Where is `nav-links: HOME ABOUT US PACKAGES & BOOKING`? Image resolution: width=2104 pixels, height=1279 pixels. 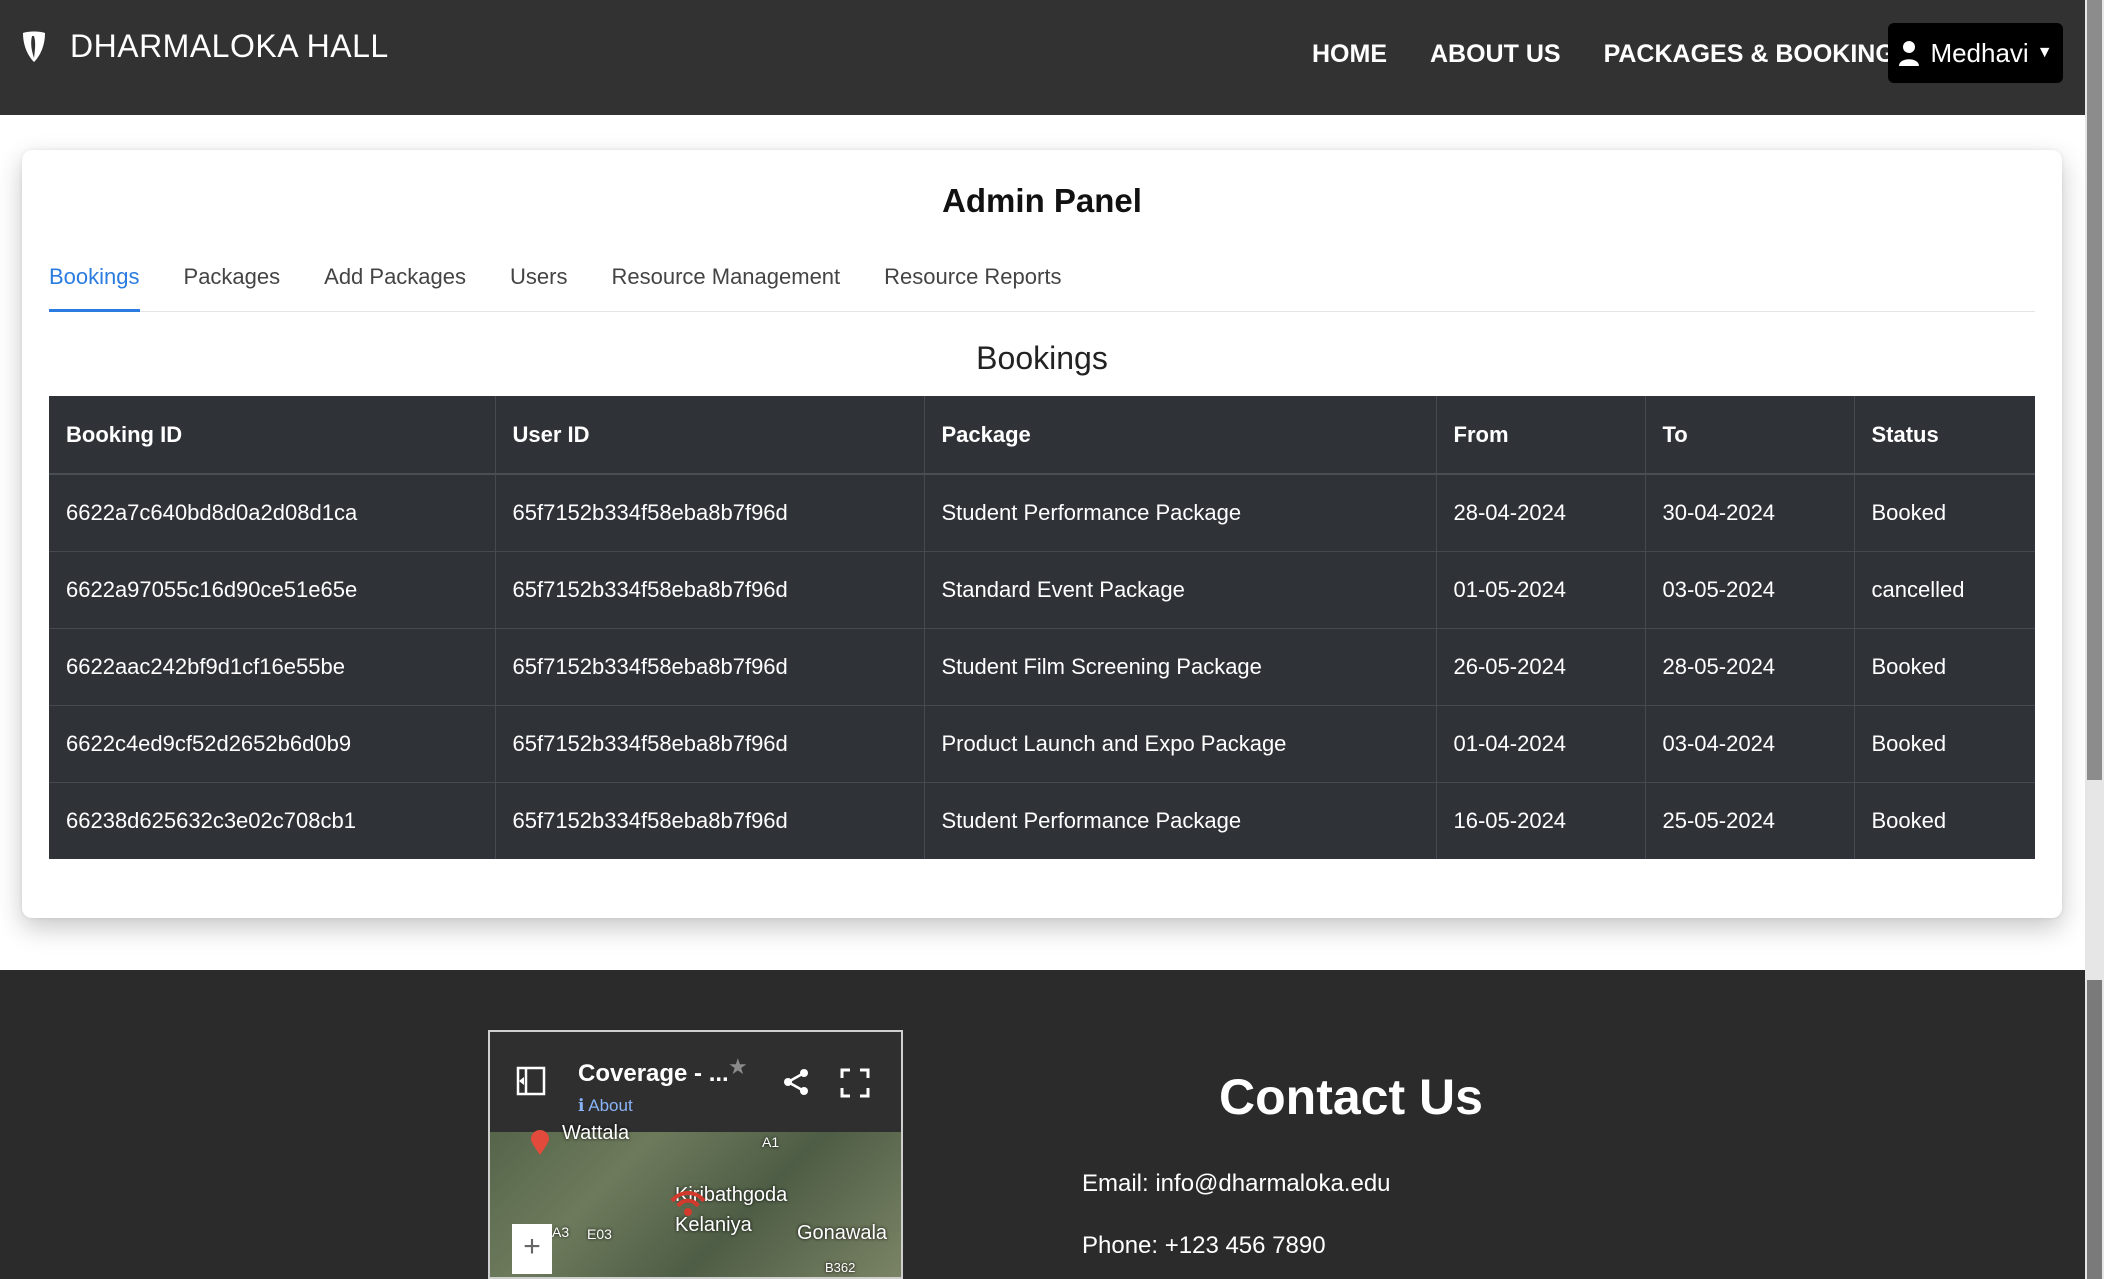
nav-links: HOME ABOUT US PACKAGES & BOOKING is located at coordinates (1625, 54).